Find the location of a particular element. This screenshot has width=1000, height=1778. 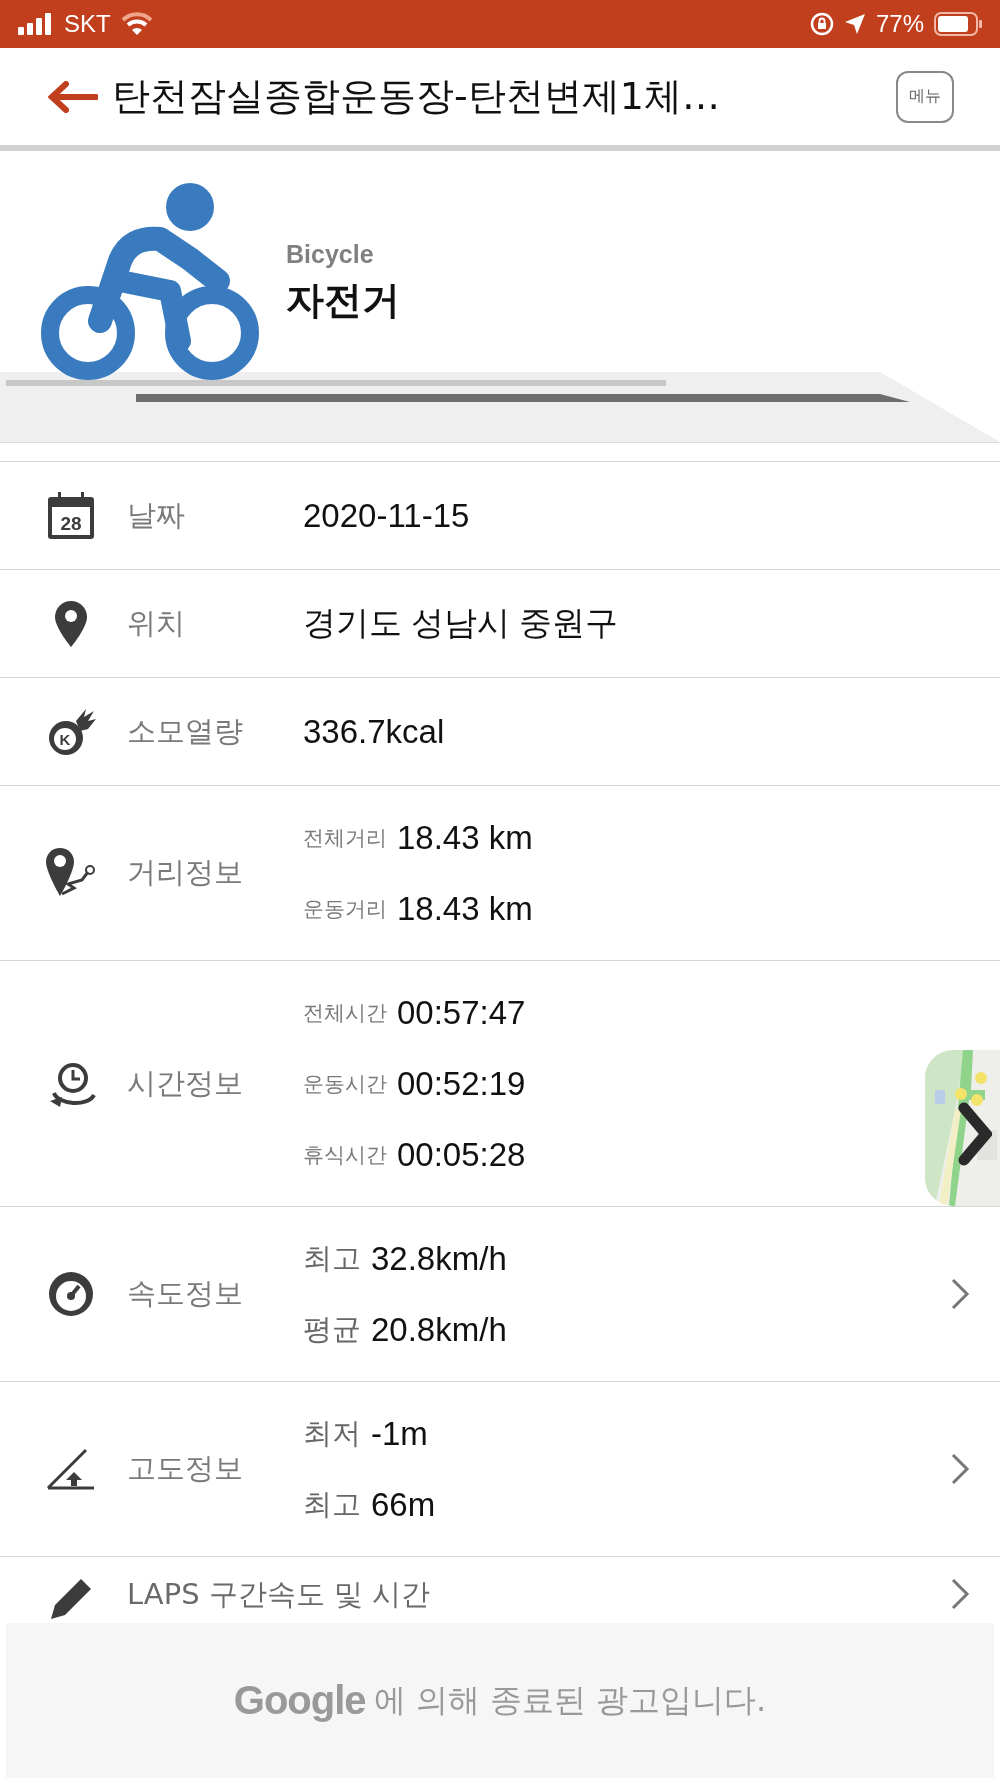

pencil-icon is located at coordinates (70, 1599).